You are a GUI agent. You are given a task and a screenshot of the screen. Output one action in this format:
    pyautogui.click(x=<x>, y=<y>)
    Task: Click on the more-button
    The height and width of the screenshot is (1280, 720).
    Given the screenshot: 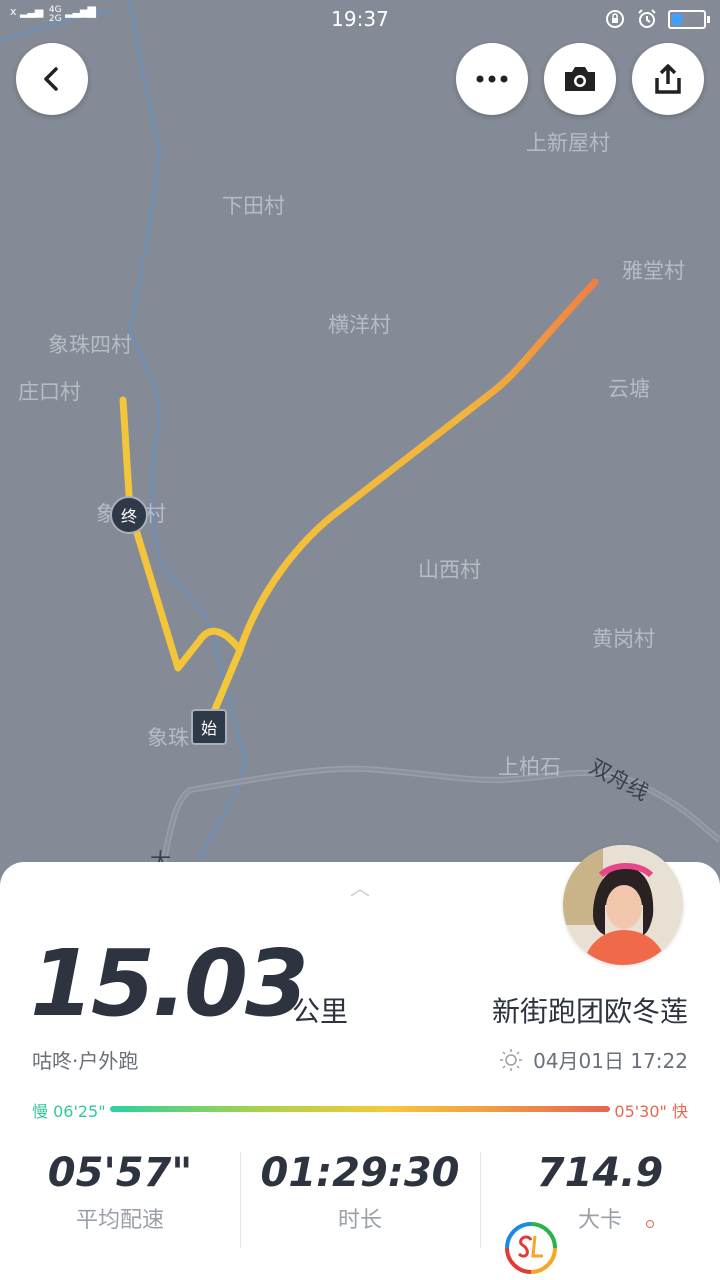 What is the action you would take?
    pyautogui.click(x=492, y=79)
    